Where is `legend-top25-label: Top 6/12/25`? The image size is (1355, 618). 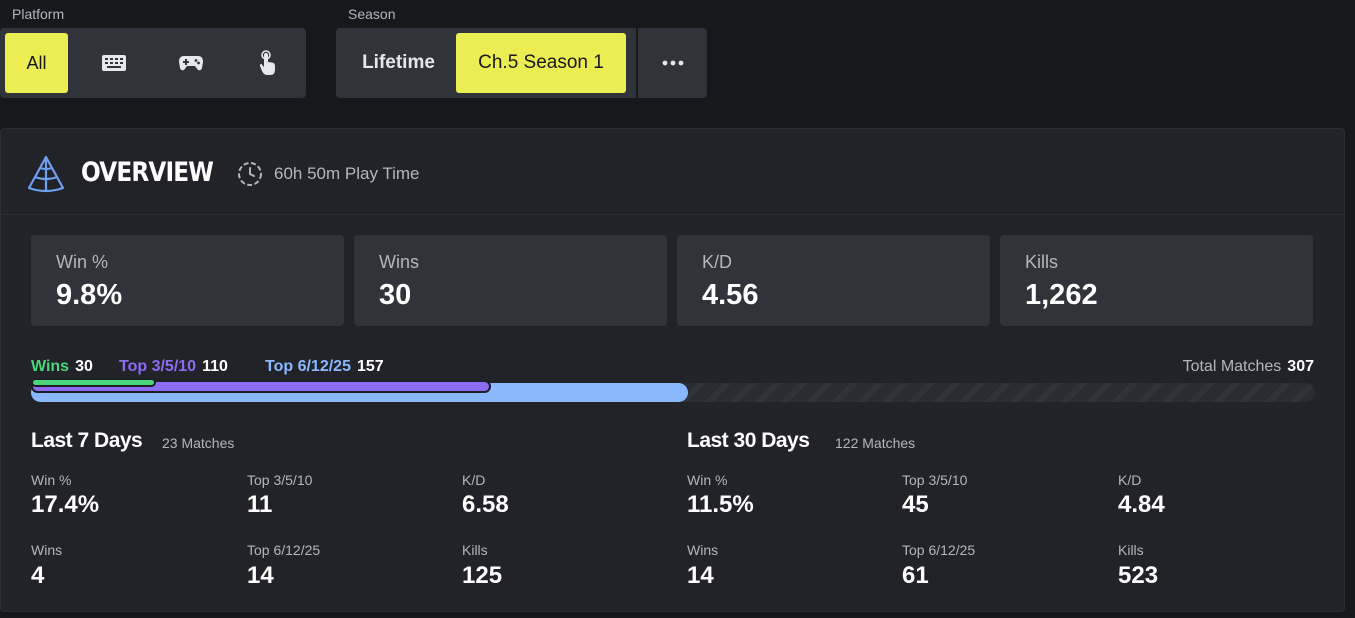 legend-top25-label: Top 6/12/25 is located at coordinates (308, 366).